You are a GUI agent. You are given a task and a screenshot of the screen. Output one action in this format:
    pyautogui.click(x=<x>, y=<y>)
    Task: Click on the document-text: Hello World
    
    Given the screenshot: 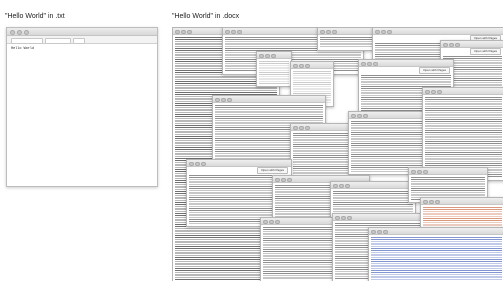 What is the action you would take?
    pyautogui.click(x=82, y=49)
    